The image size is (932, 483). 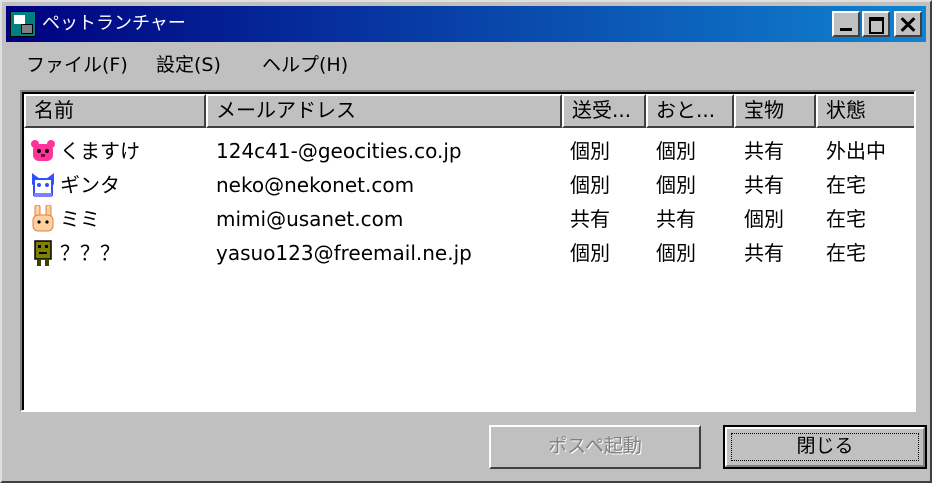 What do you see at coordinates (595, 447) in the screenshot?
I see `launch-postpet-button: ポスペ起動` at bounding box center [595, 447].